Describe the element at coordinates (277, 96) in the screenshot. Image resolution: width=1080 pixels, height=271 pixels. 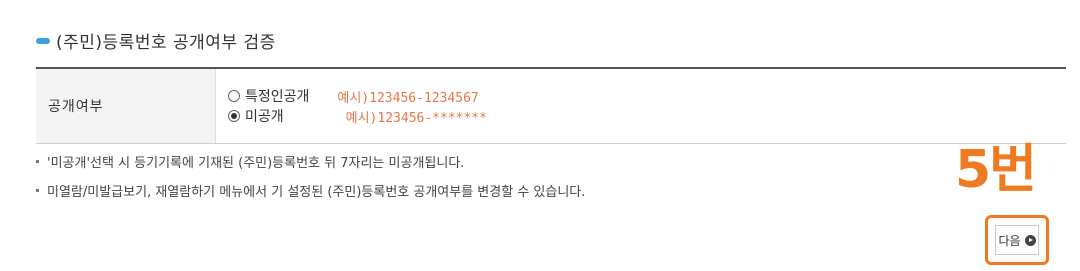
I see `option-label: 특정인공개` at that location.